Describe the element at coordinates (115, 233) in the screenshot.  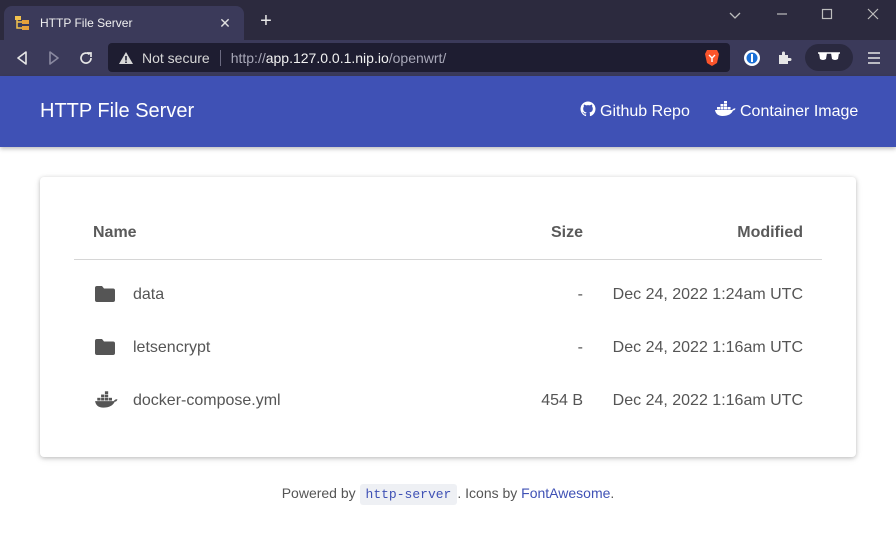
I see `column-header-name: Name` at that location.